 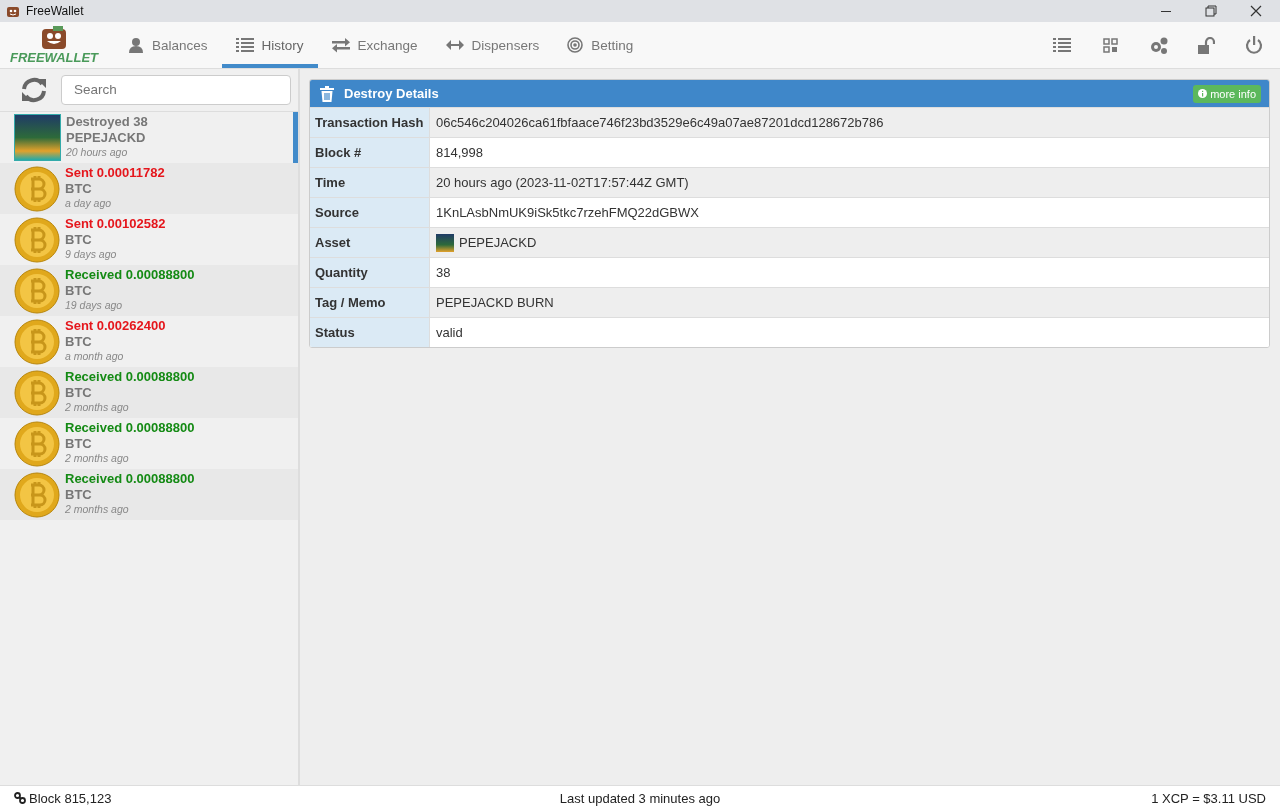 What do you see at coordinates (1208, 798) in the screenshot?
I see `price-rate: 1 XCP = $3.11 USD` at bounding box center [1208, 798].